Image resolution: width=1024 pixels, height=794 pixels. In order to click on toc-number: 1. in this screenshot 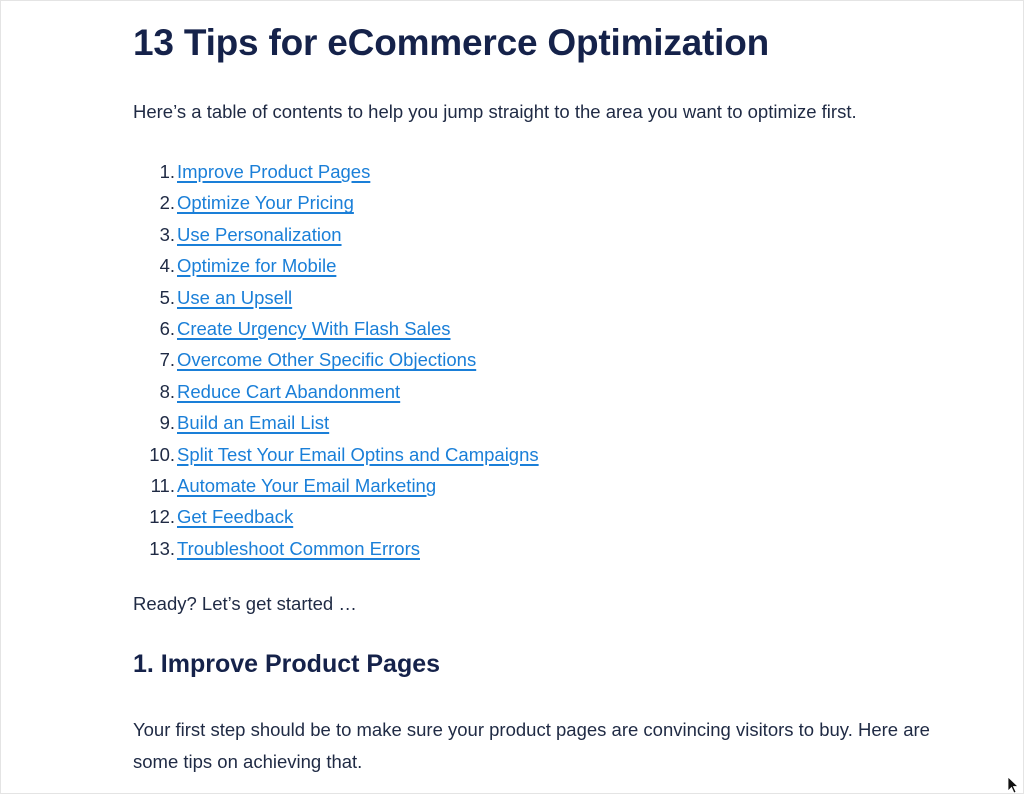, I will do `click(167, 171)`.